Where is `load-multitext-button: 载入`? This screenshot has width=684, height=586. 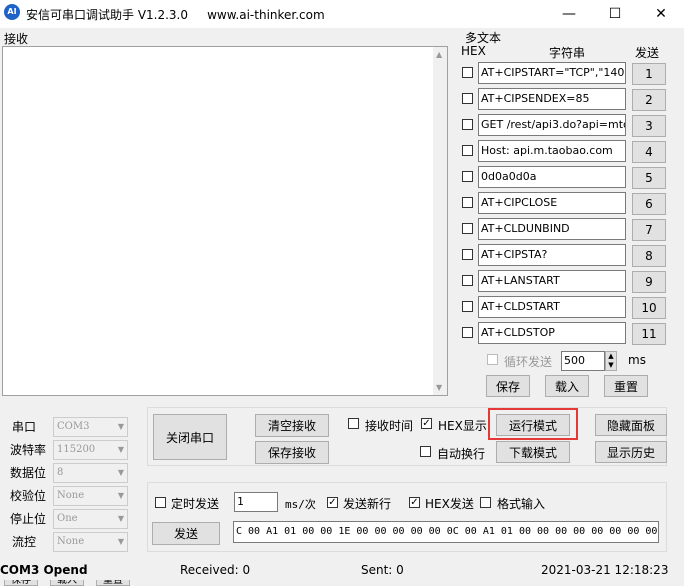 load-multitext-button: 载入 is located at coordinates (567, 386).